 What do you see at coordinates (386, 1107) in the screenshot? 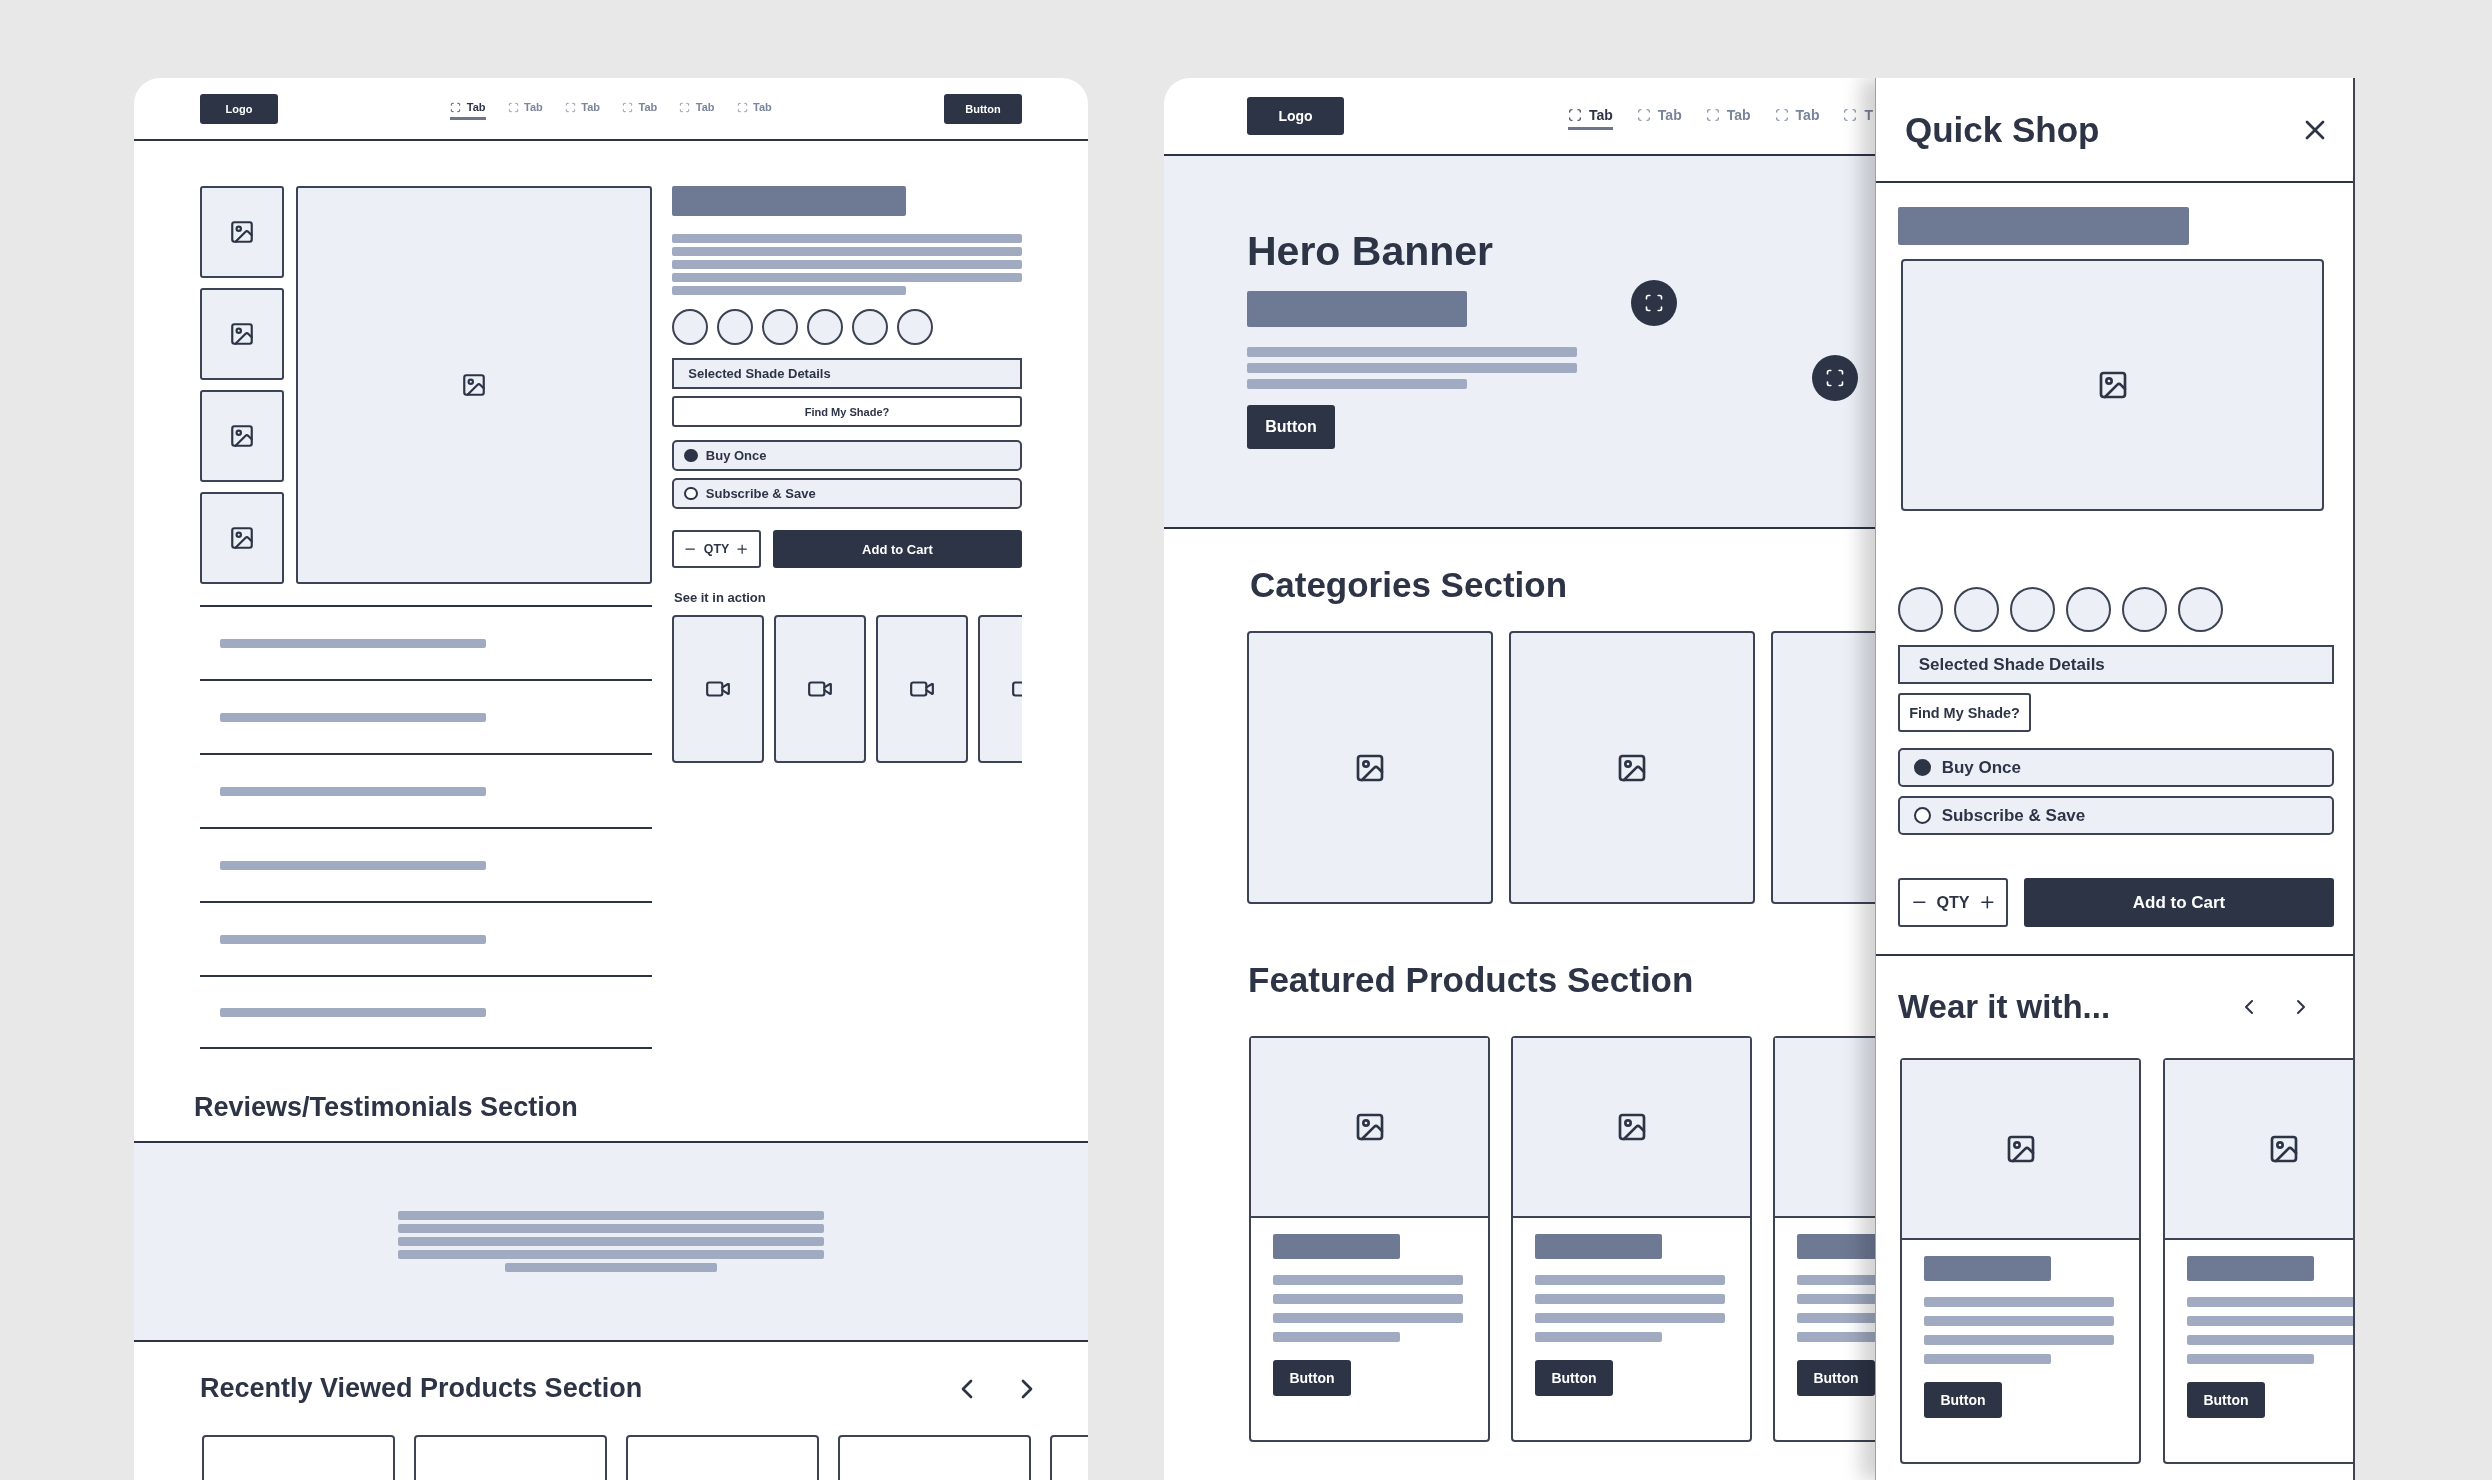
I see `section-title: Reviews/Testimonials Section` at bounding box center [386, 1107].